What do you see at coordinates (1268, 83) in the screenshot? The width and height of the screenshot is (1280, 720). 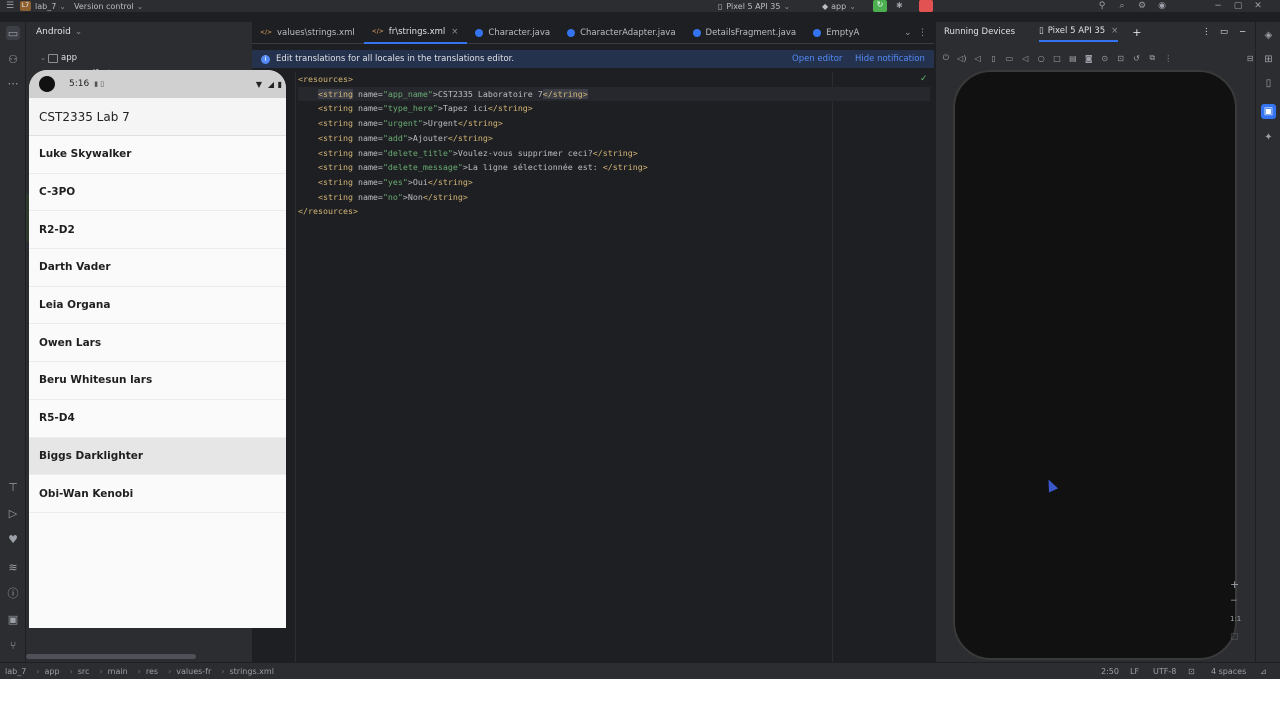 I see `device-manager-icon: ▯` at bounding box center [1268, 83].